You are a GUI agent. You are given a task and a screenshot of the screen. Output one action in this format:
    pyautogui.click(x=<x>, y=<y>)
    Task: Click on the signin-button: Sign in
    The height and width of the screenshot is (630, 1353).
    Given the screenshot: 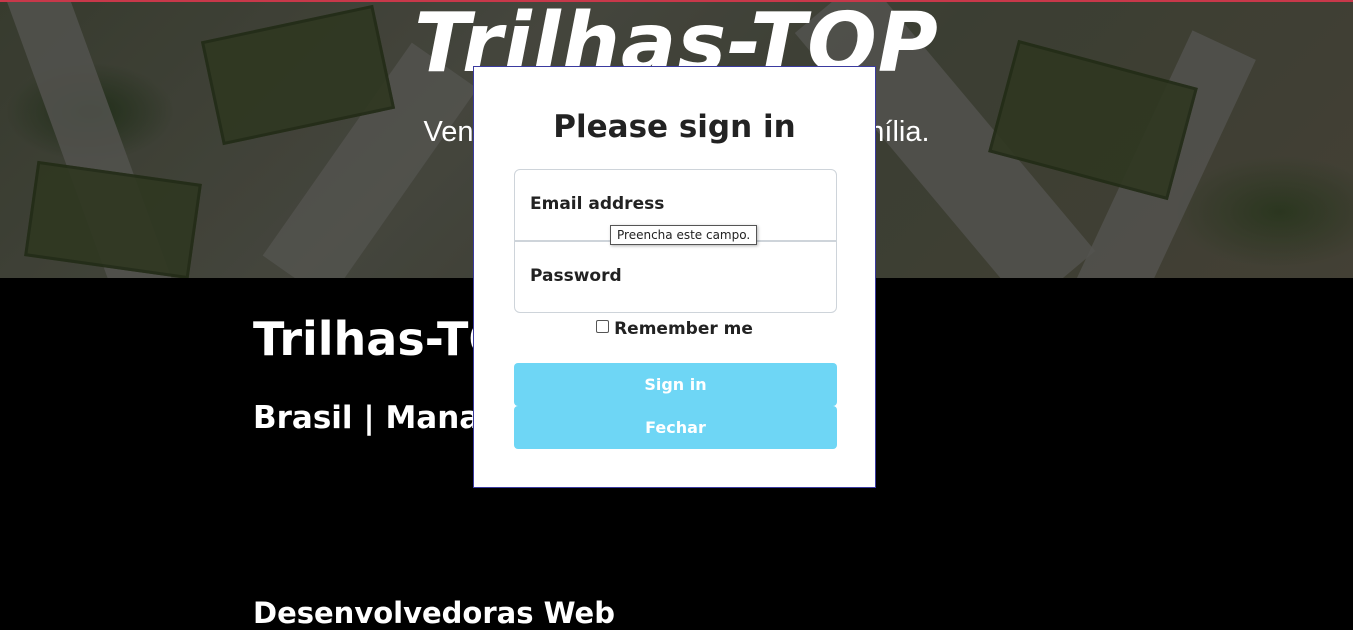 What is the action you would take?
    pyautogui.click(x=675, y=384)
    